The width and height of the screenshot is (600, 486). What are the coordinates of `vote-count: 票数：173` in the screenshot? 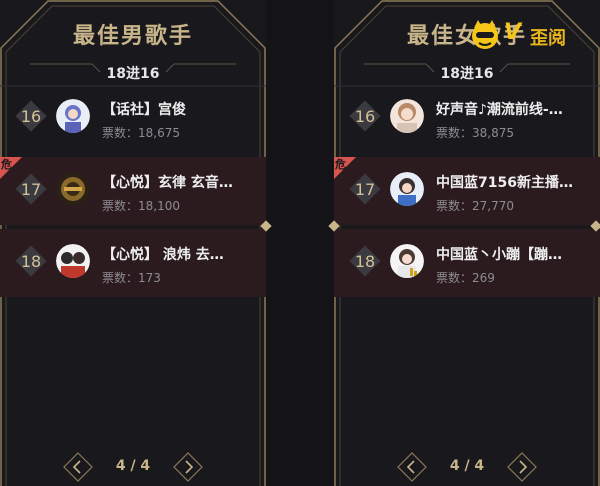 It's located at (131, 278).